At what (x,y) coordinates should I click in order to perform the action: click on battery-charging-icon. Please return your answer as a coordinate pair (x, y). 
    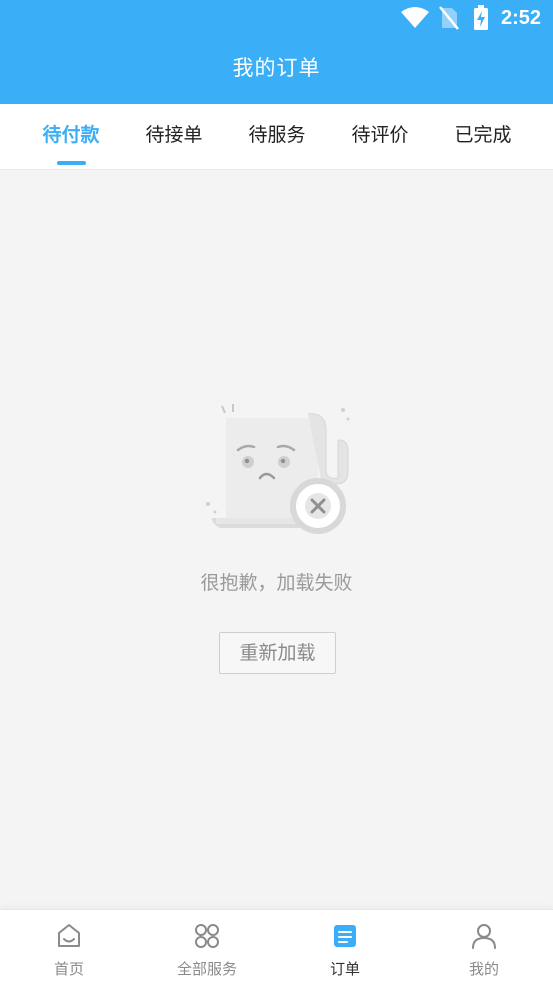
    Looking at the image, I should click on (481, 17).